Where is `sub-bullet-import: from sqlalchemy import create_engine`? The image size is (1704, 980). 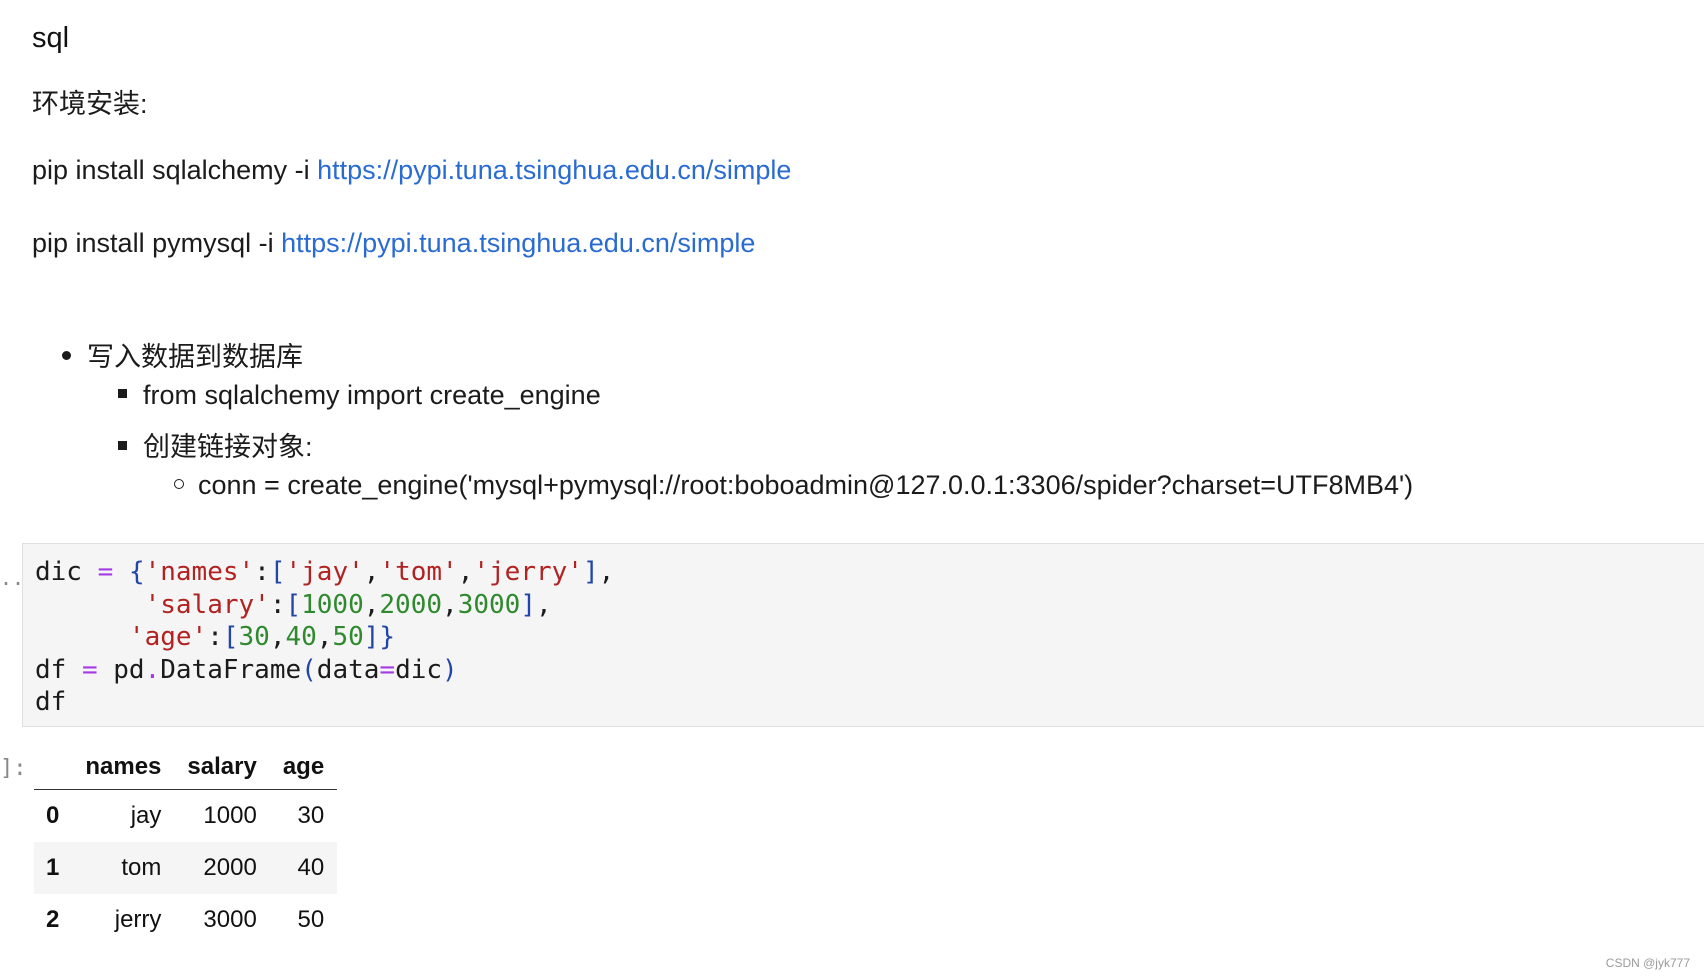 sub-bullet-import: from sqlalchemy import create_engine is located at coordinates (359, 395).